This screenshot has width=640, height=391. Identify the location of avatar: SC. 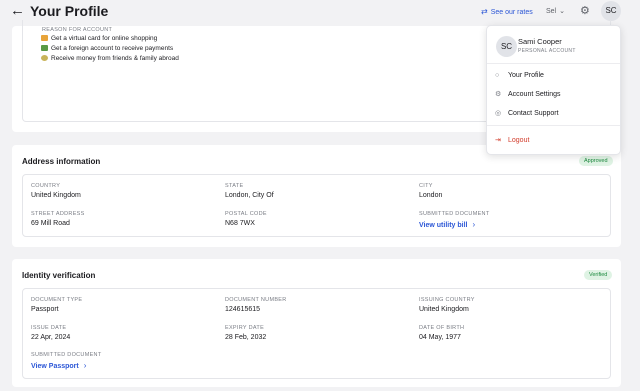
(611, 11).